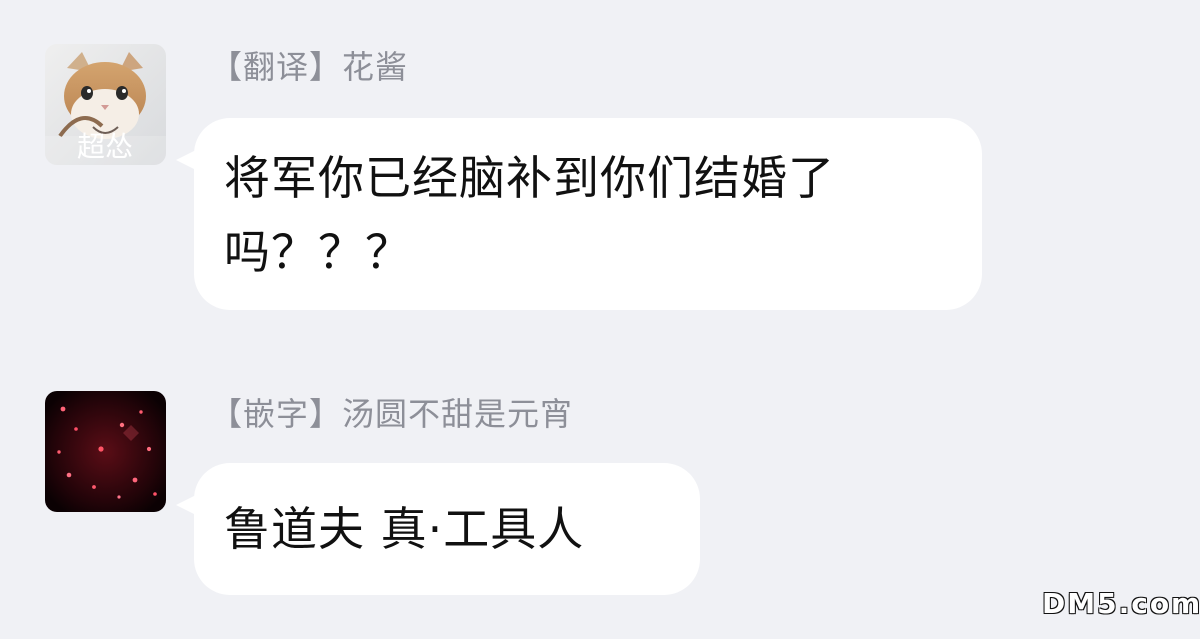 The height and width of the screenshot is (639, 1200). I want to click on avatar-label: 超怂, so click(105, 146).